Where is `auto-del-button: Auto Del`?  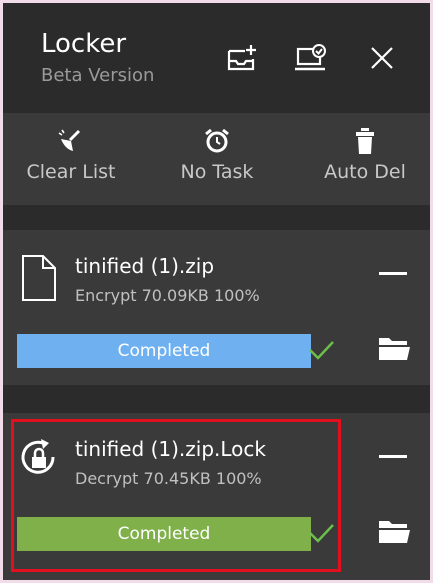 auto-del-button: Auto Del is located at coordinates (365, 155).